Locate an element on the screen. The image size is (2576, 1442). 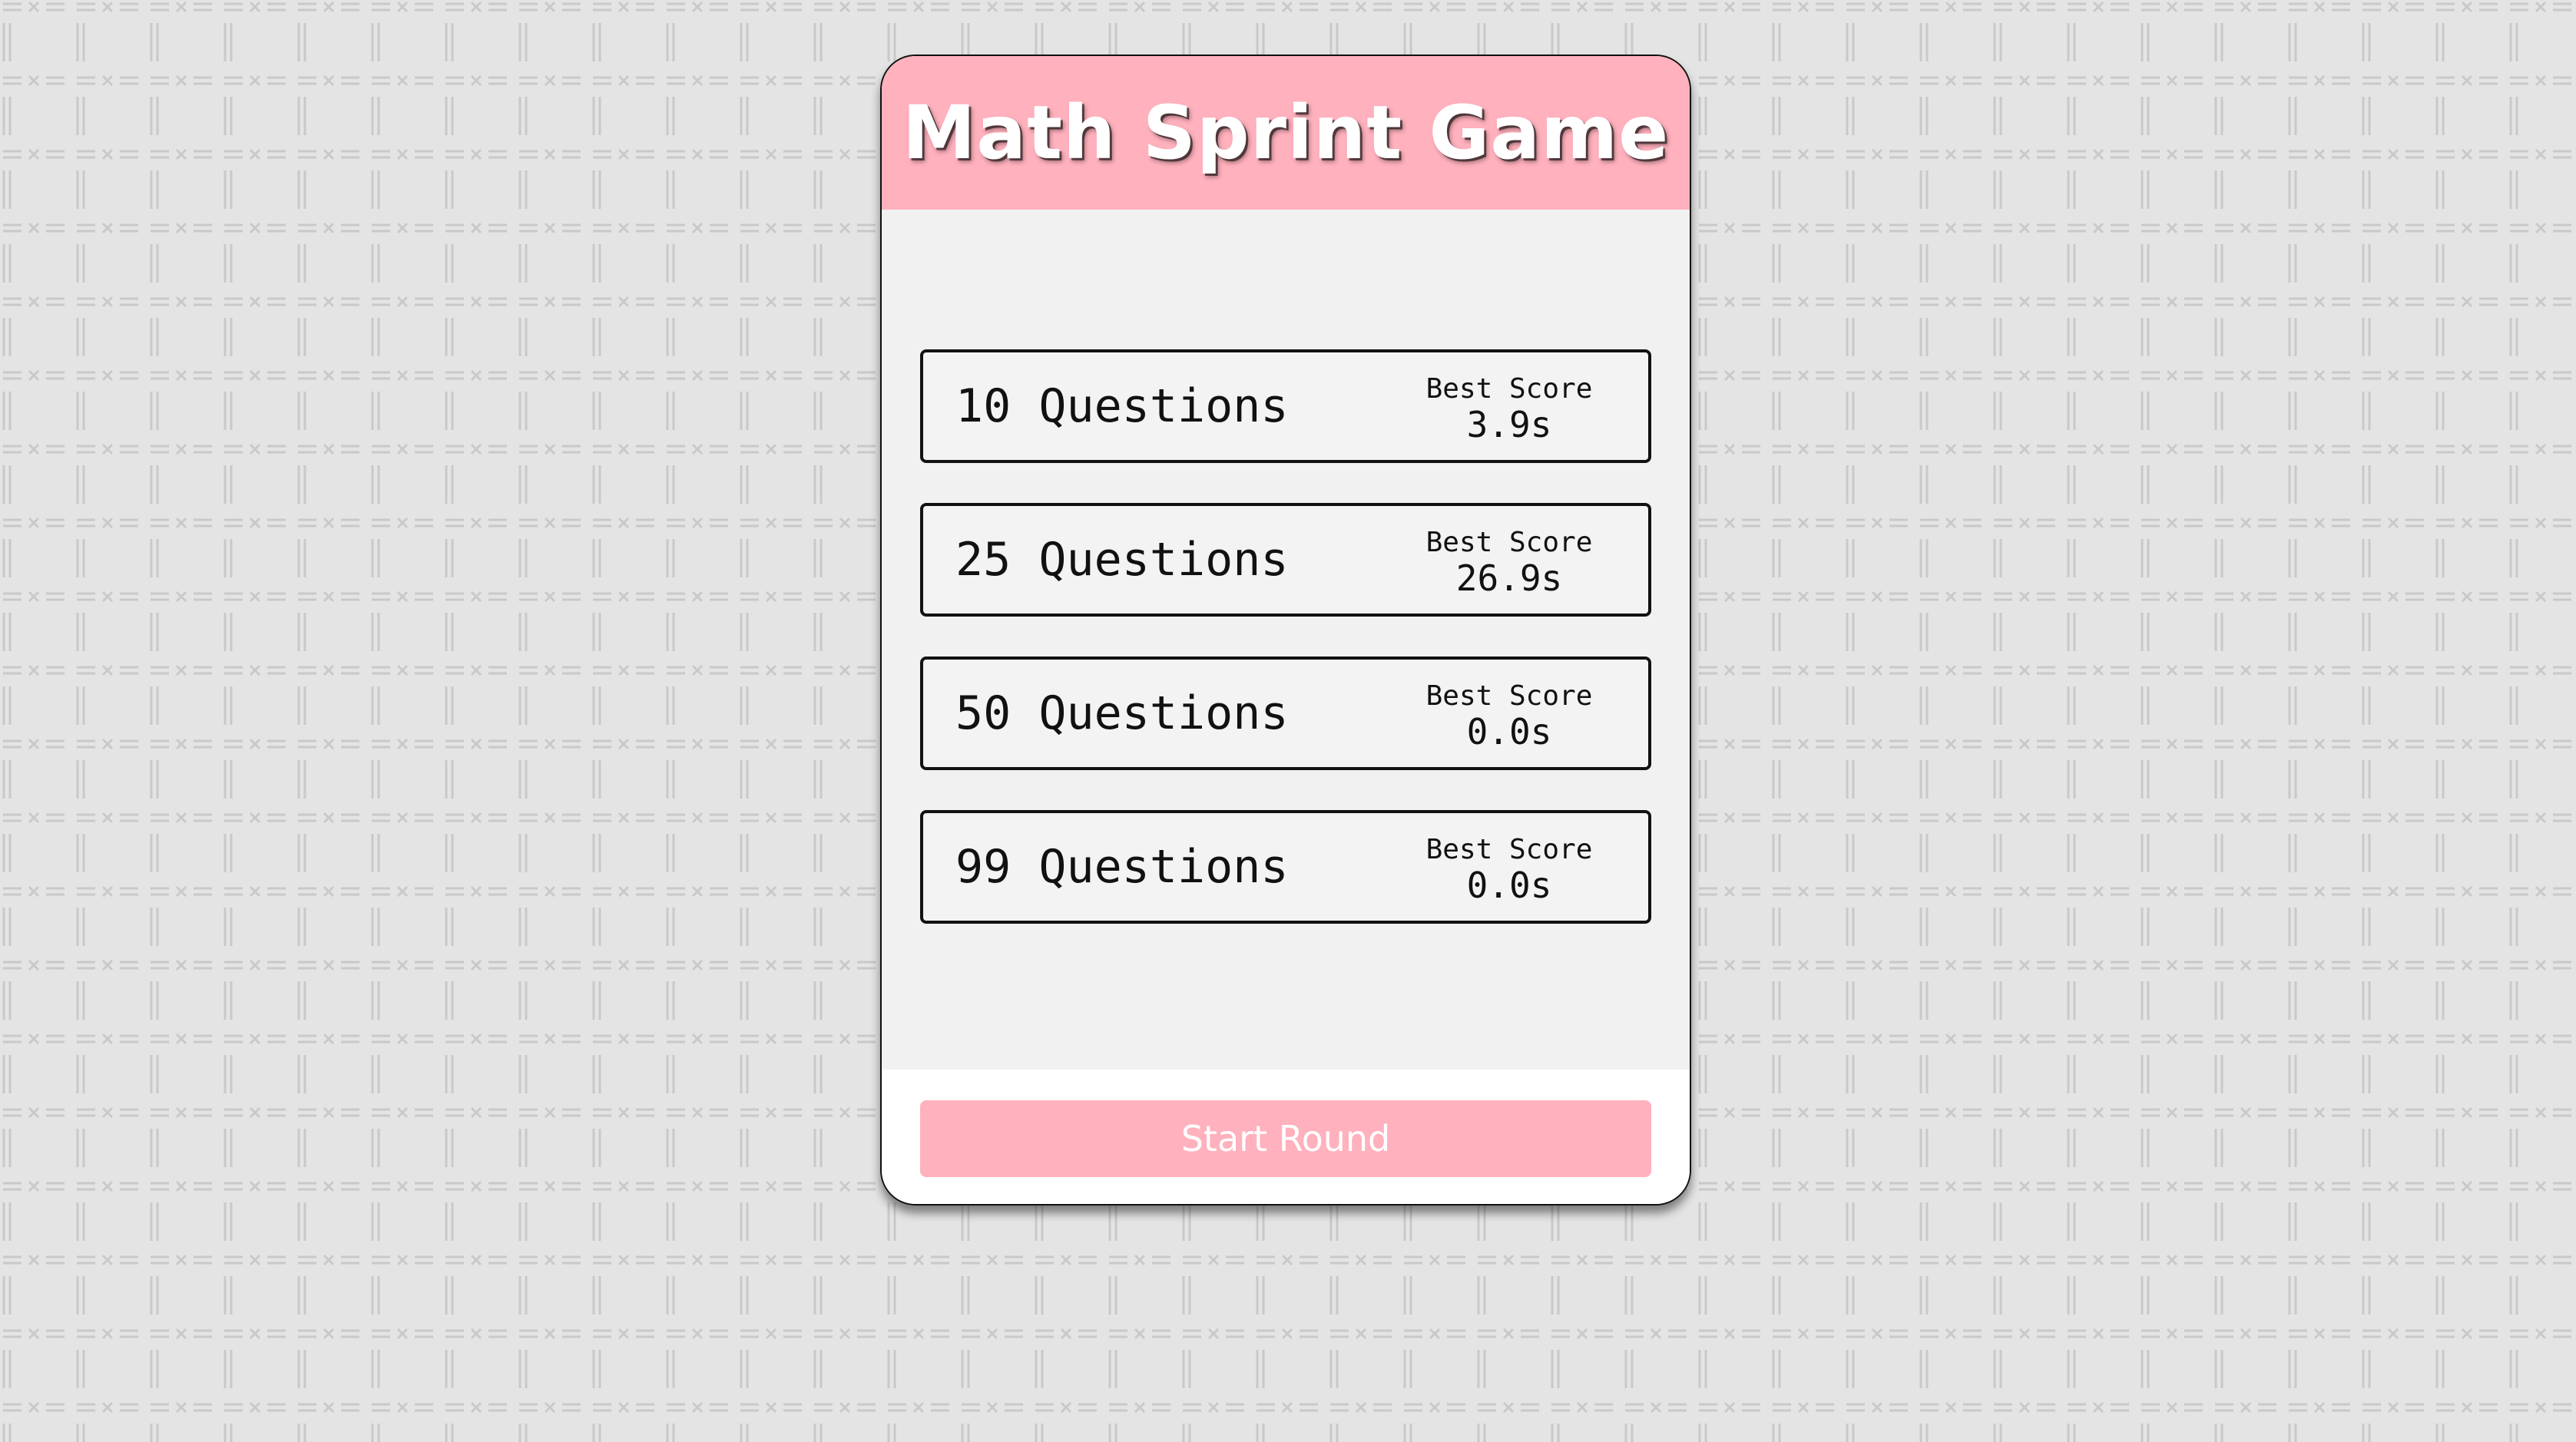
option-label: 25 Questions is located at coordinates (1122, 560).